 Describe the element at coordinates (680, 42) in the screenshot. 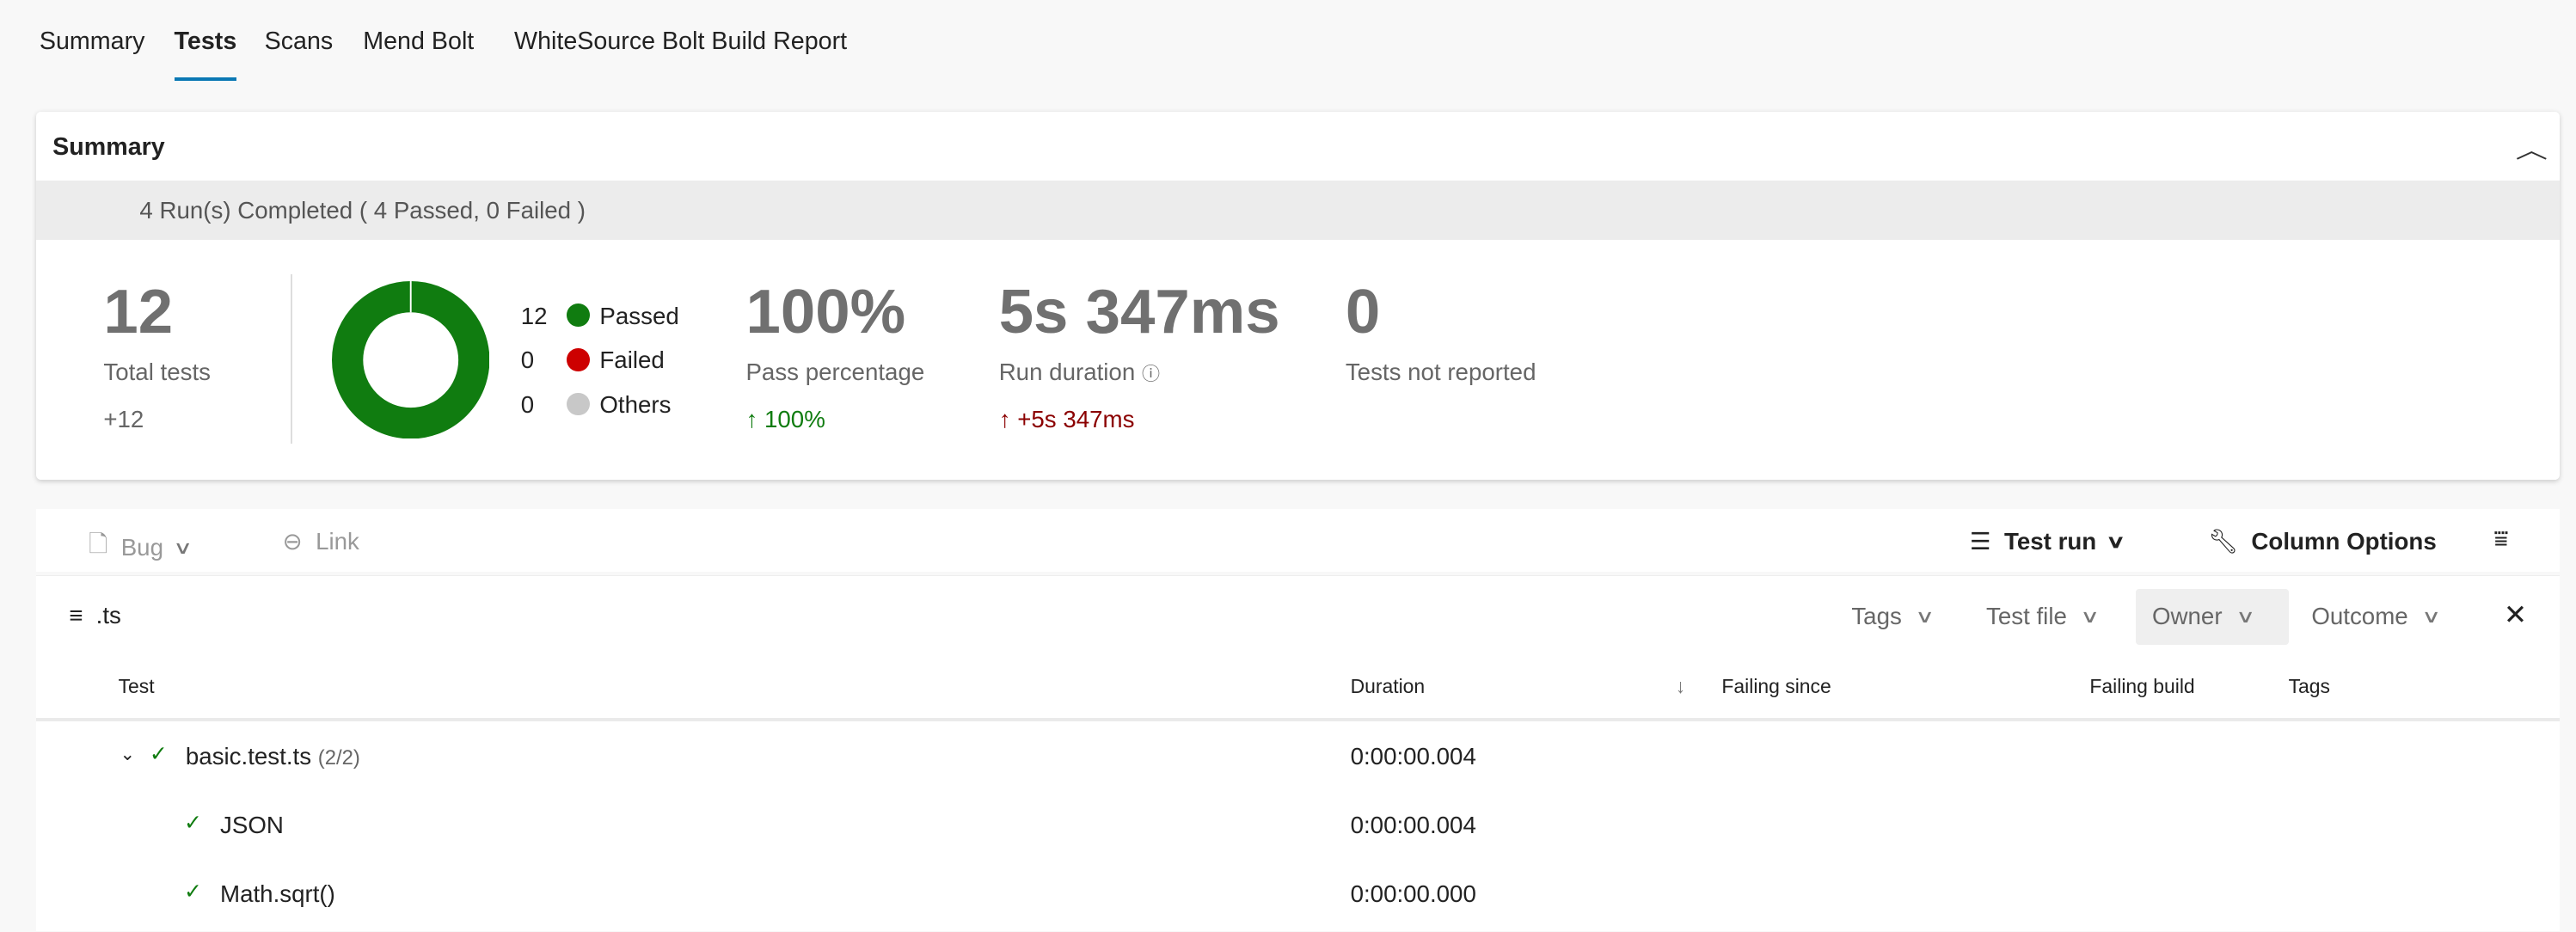

I see `tab-whitesource-report: WhiteSource Bolt Build Report` at that location.